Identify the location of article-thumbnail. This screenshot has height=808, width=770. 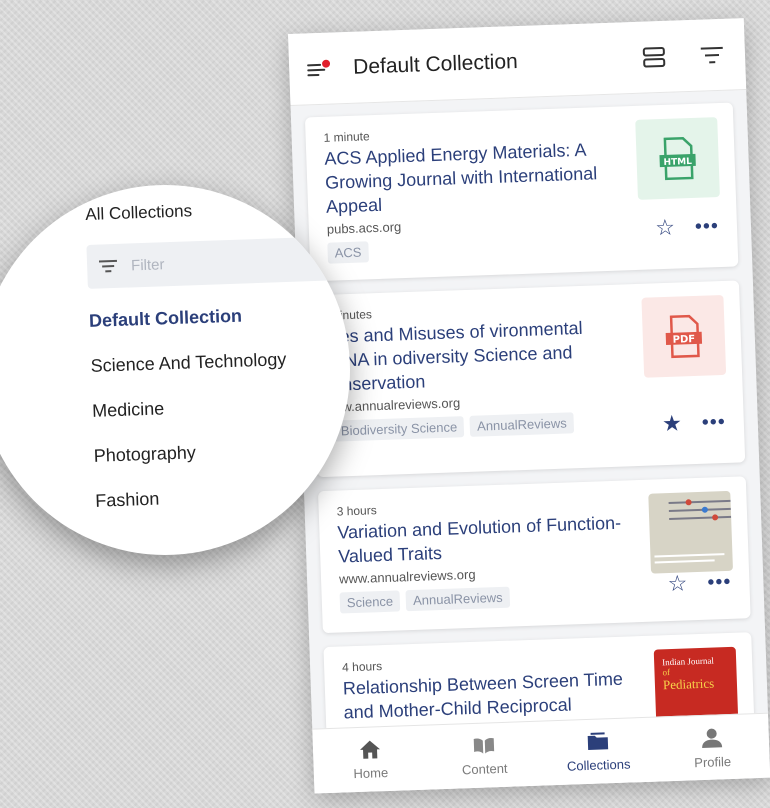
(691, 532).